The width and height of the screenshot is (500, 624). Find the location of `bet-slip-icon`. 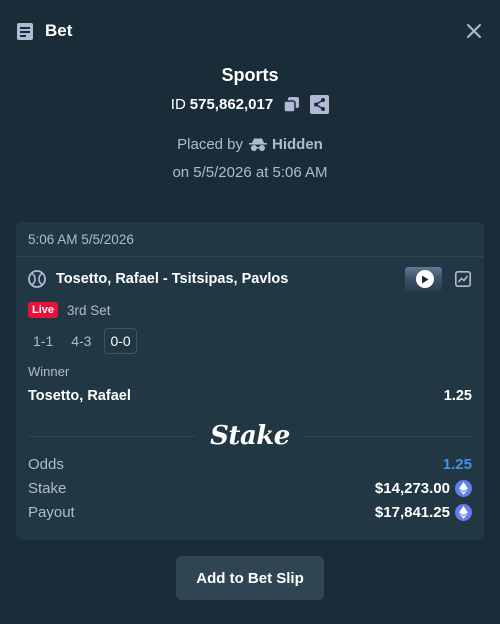

bet-slip-icon is located at coordinates (26, 31).